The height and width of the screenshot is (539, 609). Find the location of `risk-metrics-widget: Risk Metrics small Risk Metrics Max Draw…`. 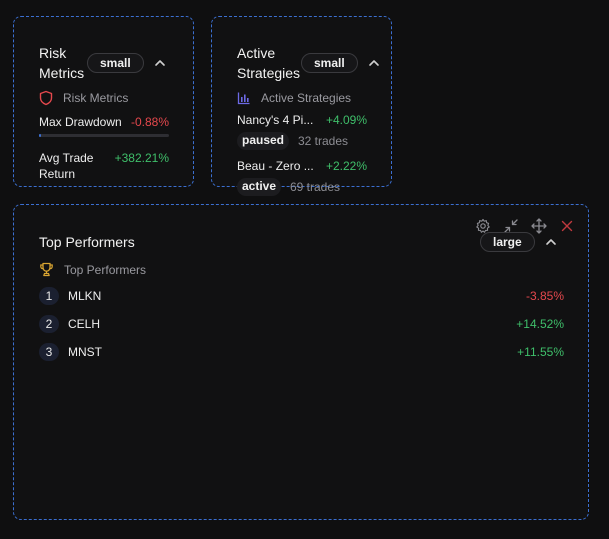

risk-metrics-widget: Risk Metrics small Risk Metrics Max Draw… is located at coordinates (103, 101).